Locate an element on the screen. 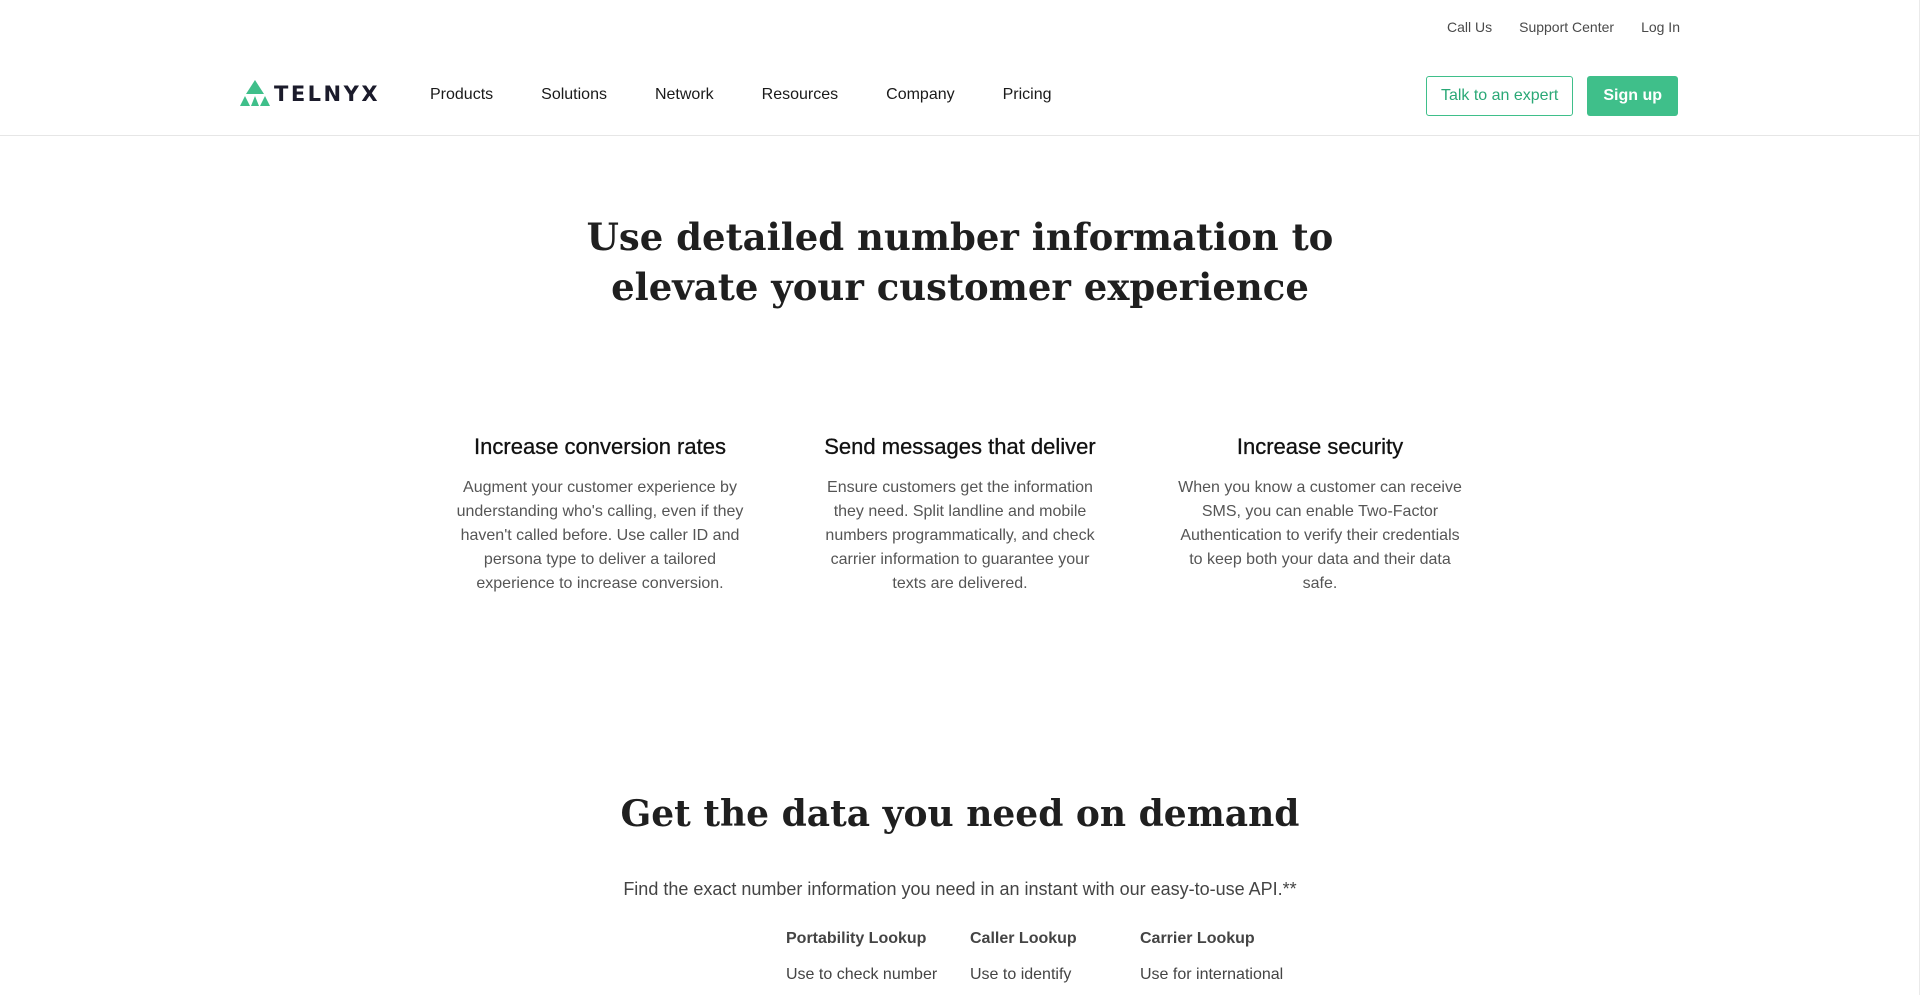  lookup-description: Use for international is located at coordinates (1212, 974).